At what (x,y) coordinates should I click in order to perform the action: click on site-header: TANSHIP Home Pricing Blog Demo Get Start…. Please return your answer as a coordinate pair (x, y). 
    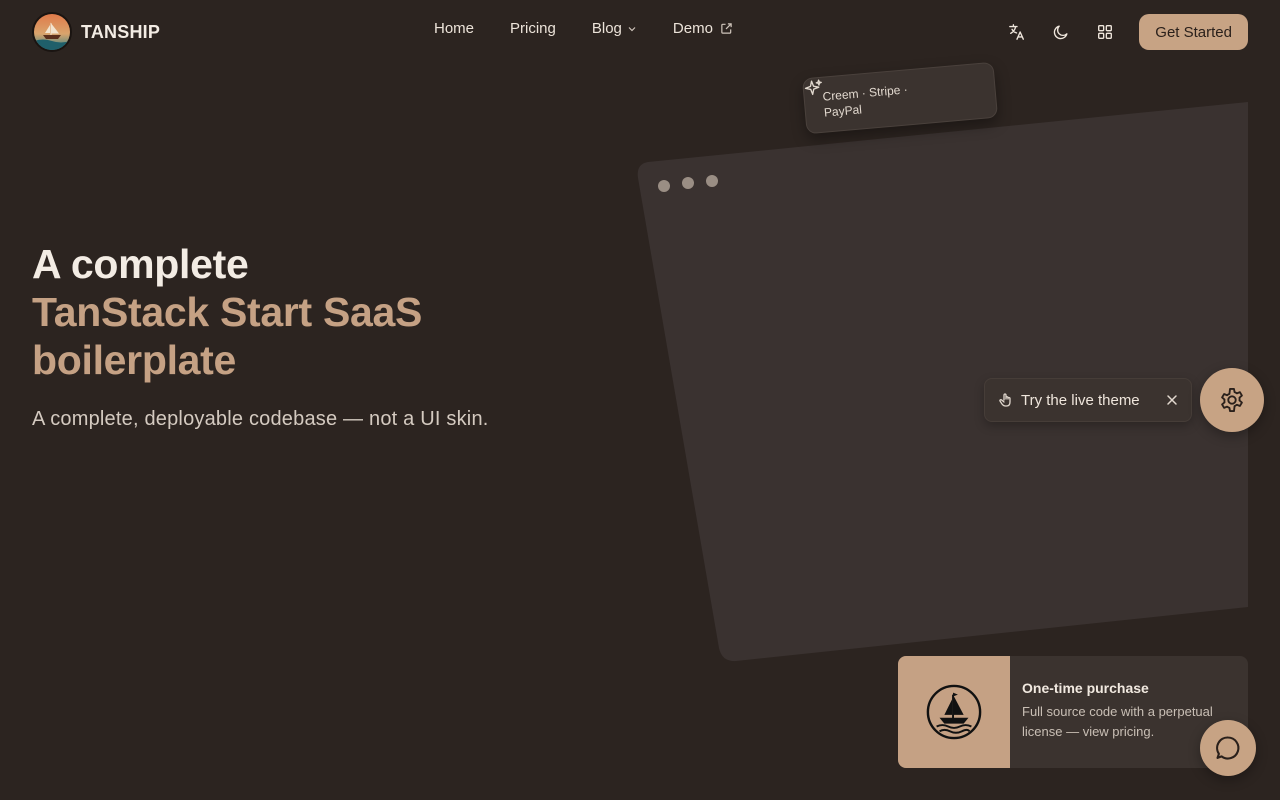
    Looking at the image, I should click on (640, 32).